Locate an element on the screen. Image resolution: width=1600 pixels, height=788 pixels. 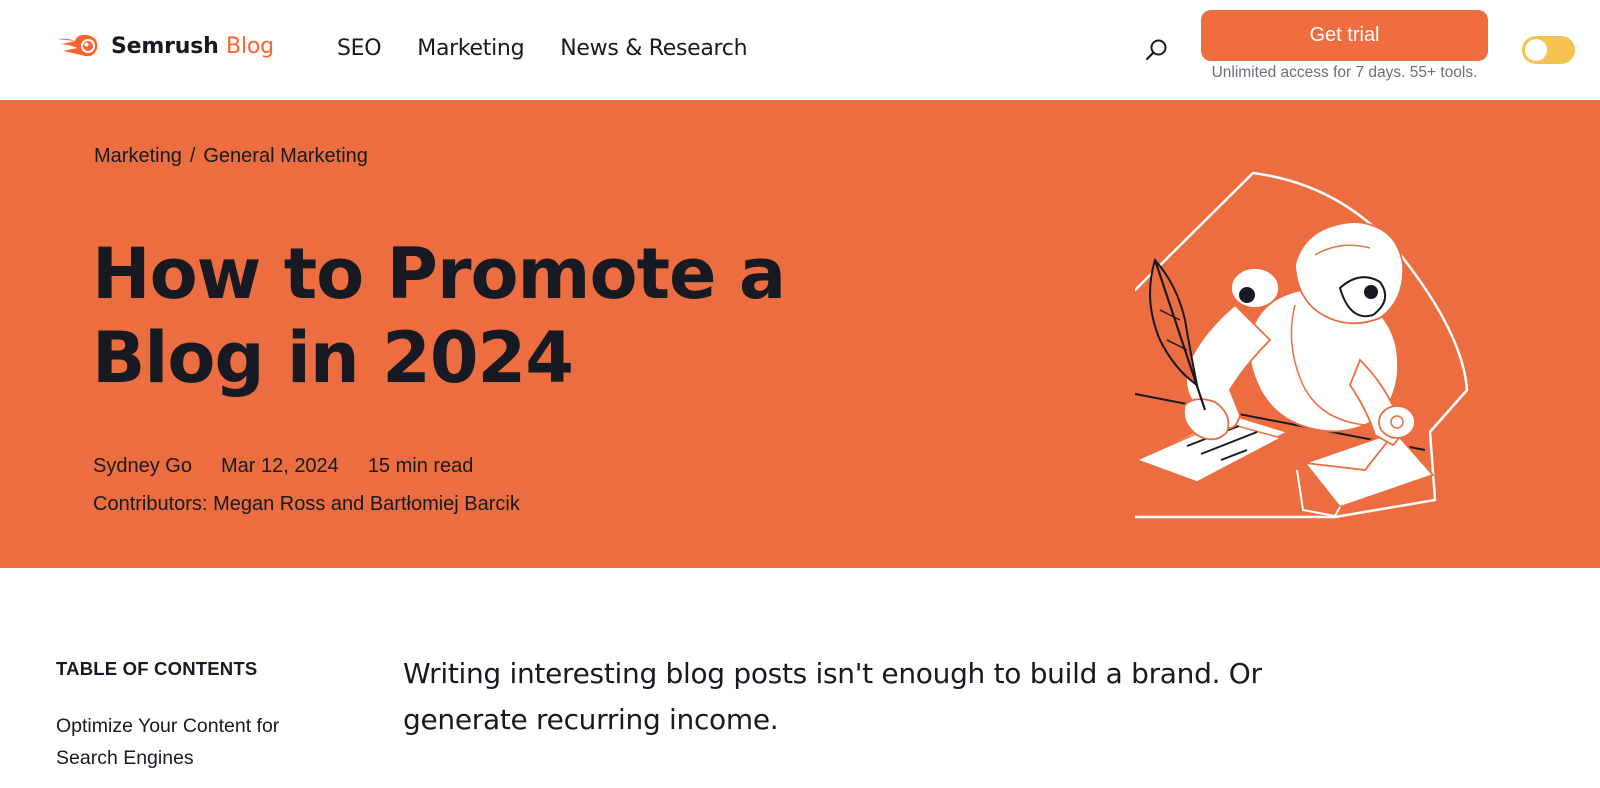
toc-title: TABLE OF CONTENTS is located at coordinates (157, 668).